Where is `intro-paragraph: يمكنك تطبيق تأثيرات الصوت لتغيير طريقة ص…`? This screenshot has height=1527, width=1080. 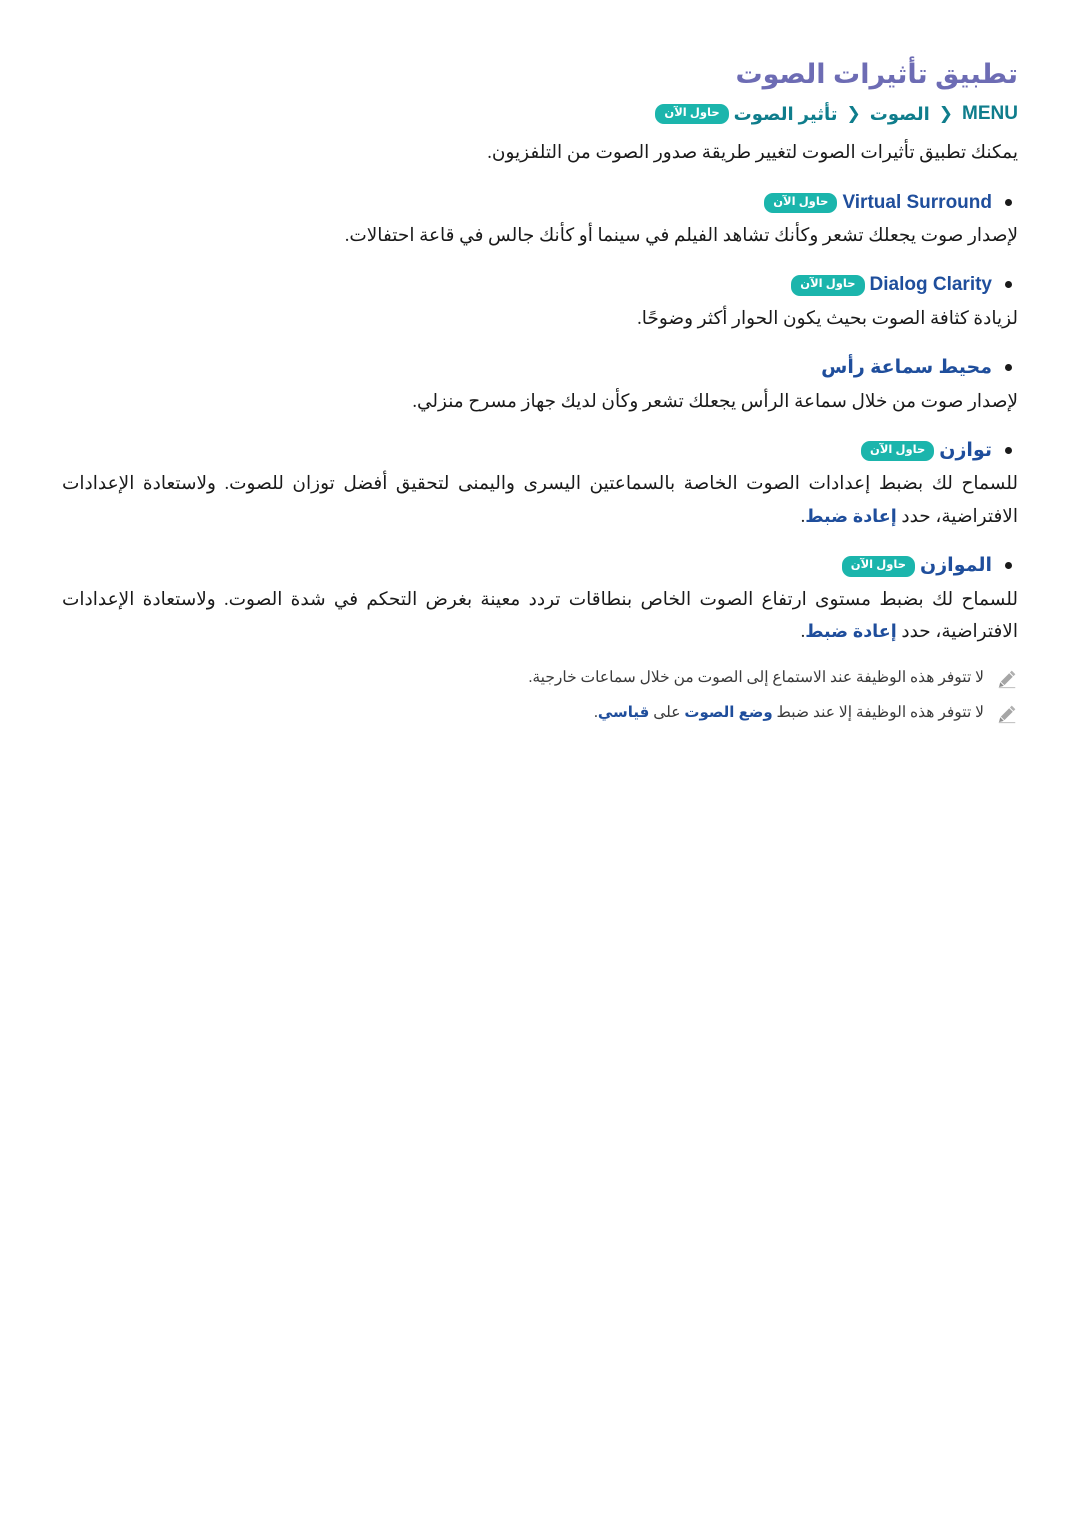 intro-paragraph: يمكنك تطبيق تأثيرات الصوت لتغيير طريقة ص… is located at coordinates (752, 153).